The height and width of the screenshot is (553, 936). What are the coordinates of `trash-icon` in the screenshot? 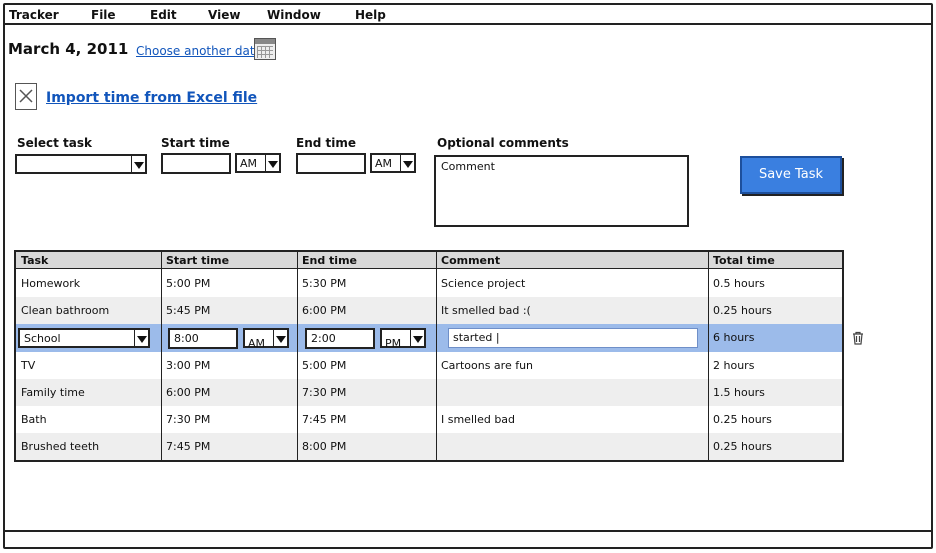 It's located at (858, 337).